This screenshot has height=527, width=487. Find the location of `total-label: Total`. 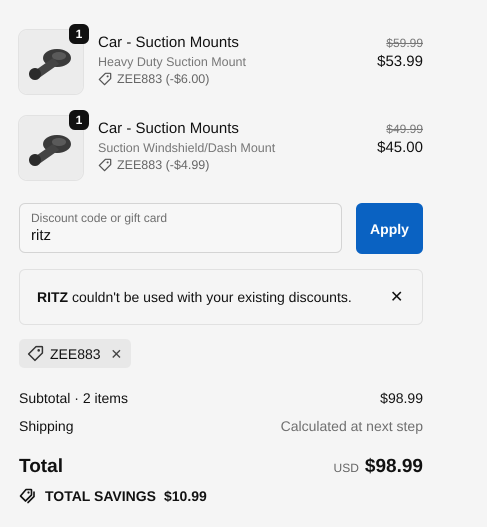

total-label: Total is located at coordinates (41, 467).